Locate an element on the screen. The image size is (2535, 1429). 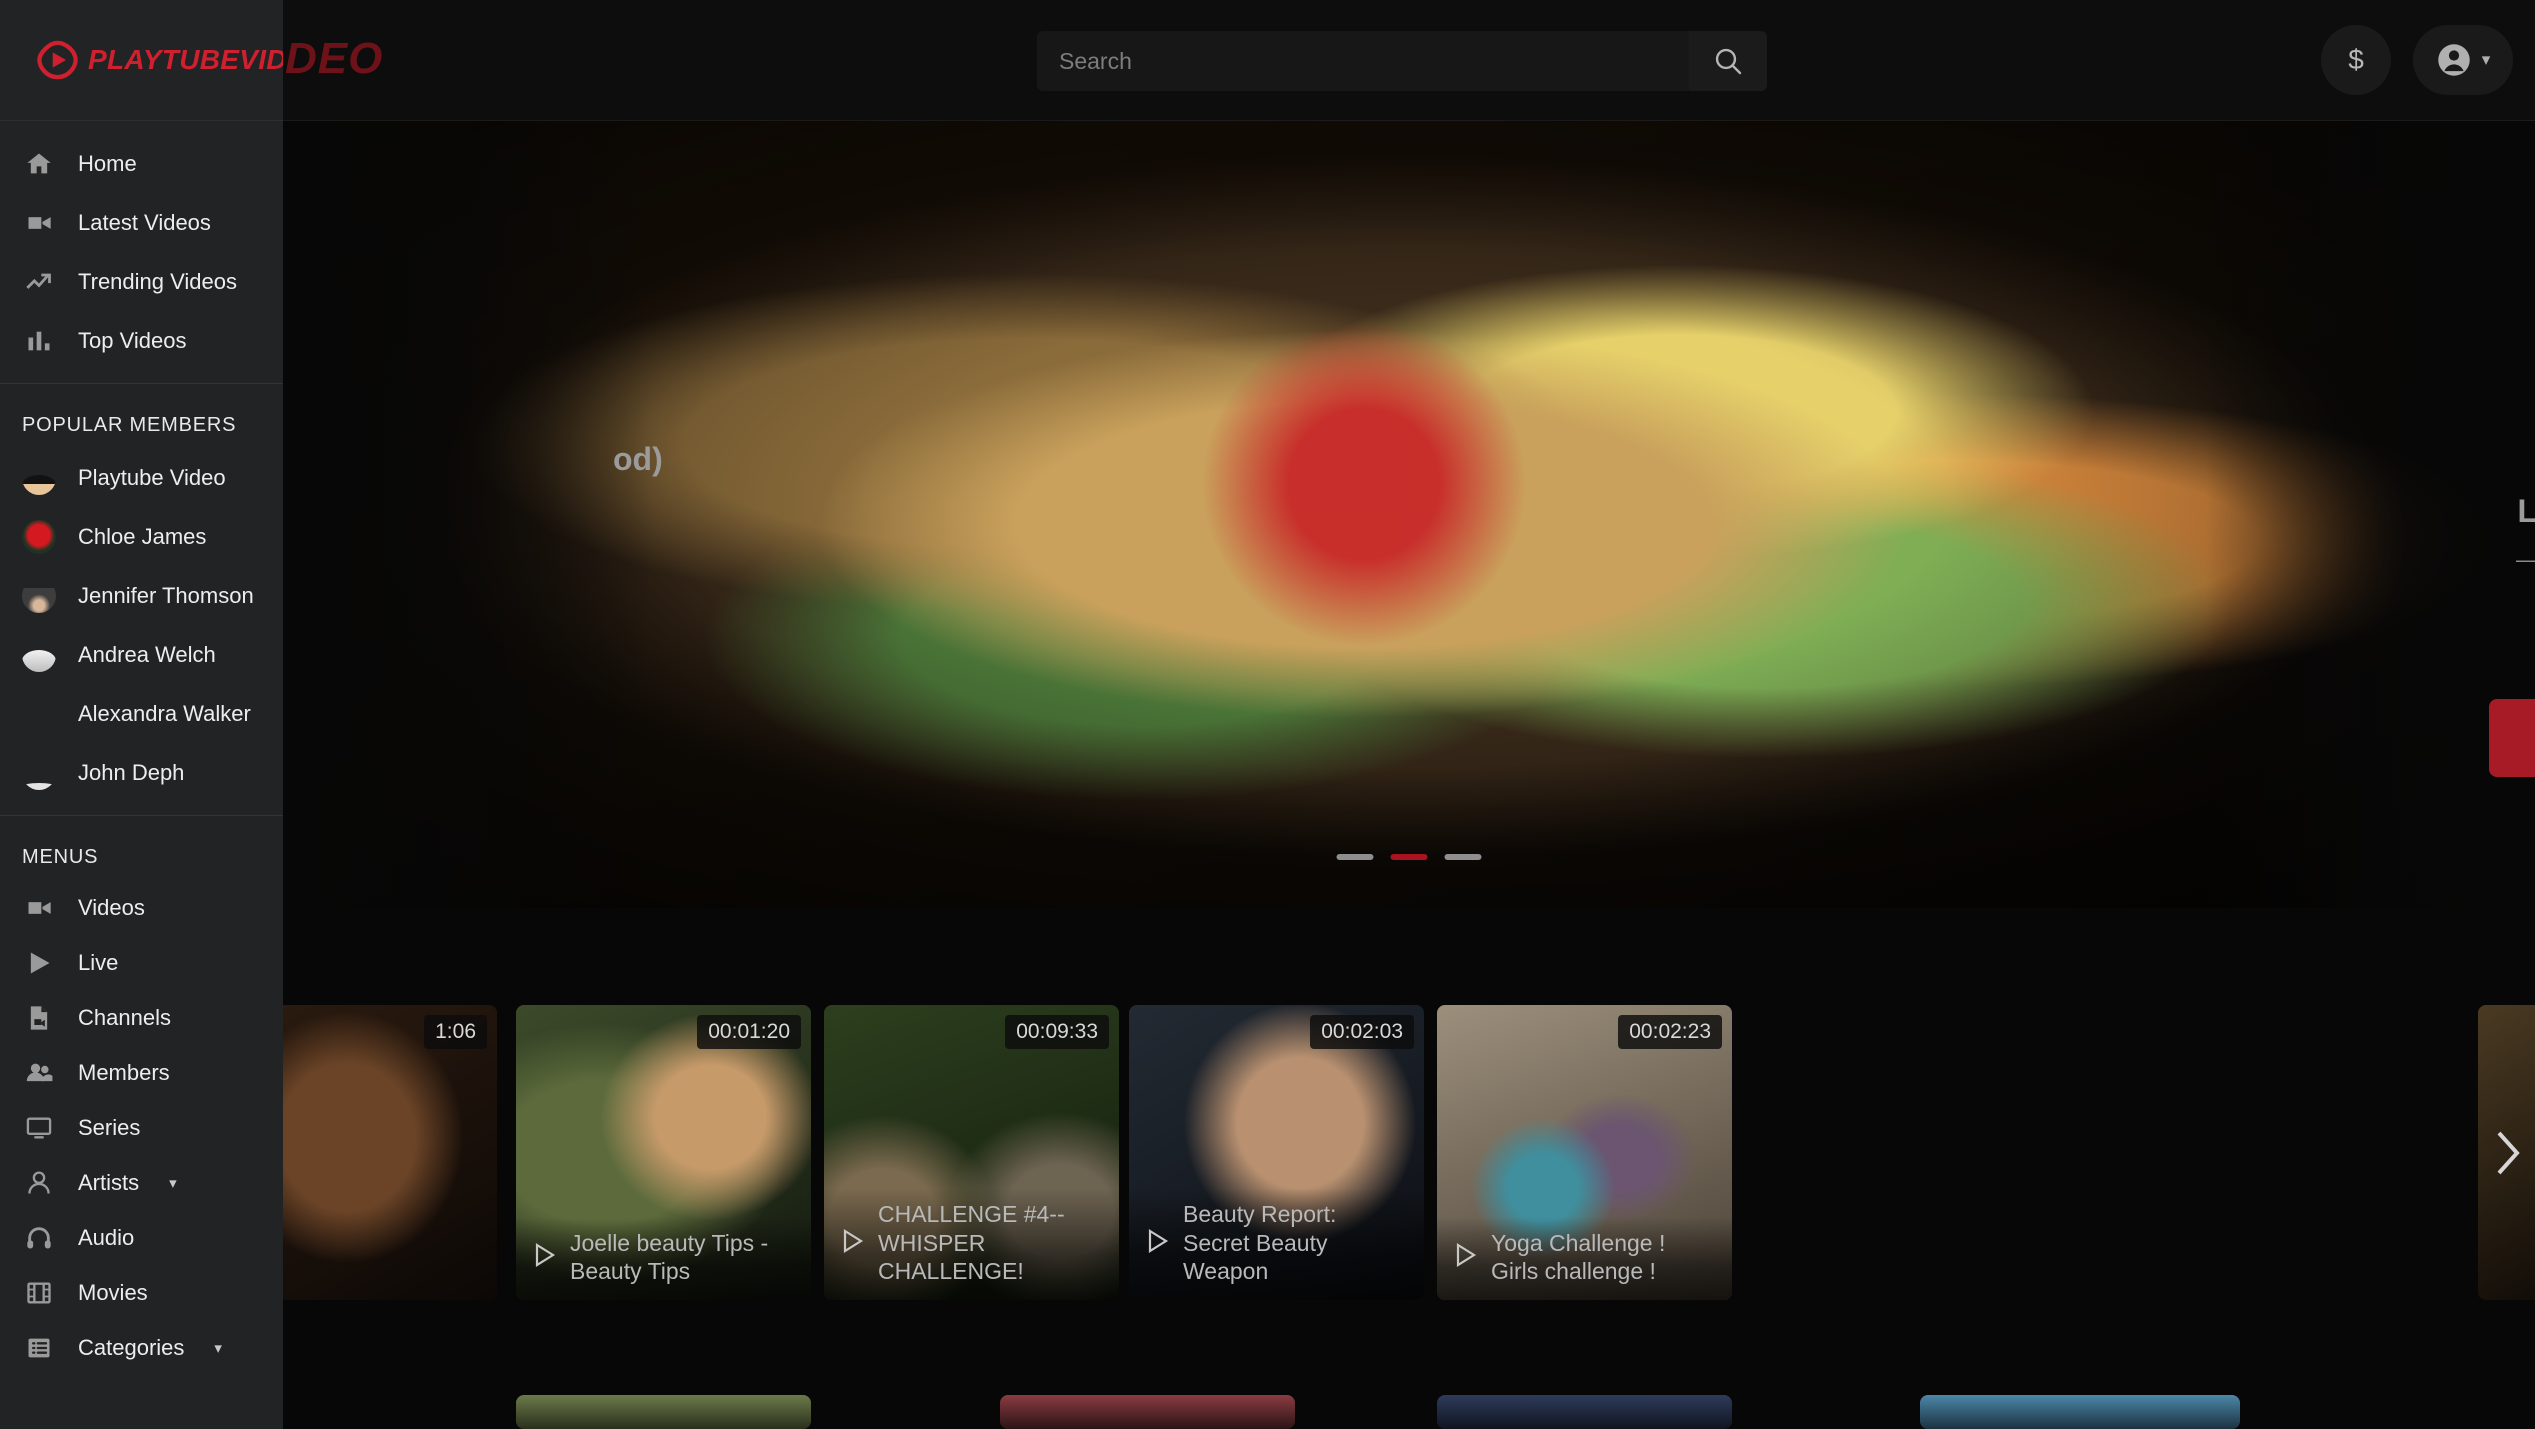
monitor-icon is located at coordinates (39, 1128).